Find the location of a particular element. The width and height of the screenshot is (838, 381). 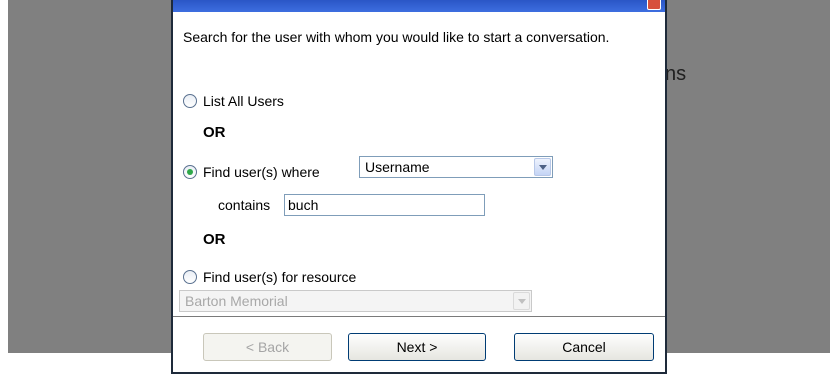

background-heading: ns is located at coordinates (676, 74).